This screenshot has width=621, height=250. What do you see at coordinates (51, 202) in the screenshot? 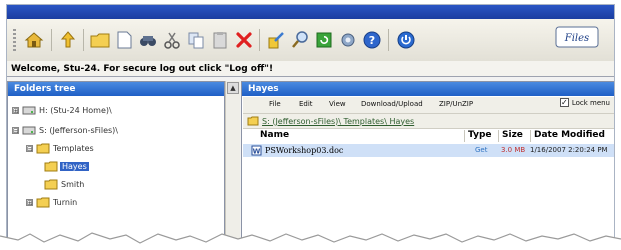
I see `tree-item-turnin: ⊞ Turnin` at bounding box center [51, 202].